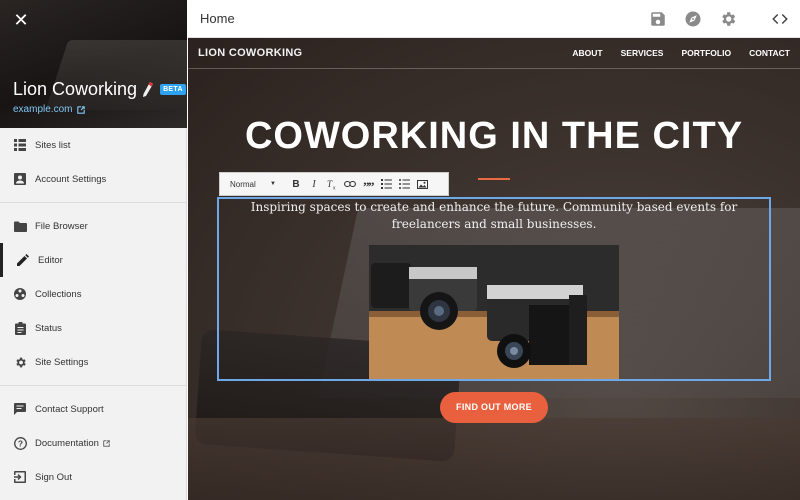  I want to click on camera-photo, so click(494, 312).